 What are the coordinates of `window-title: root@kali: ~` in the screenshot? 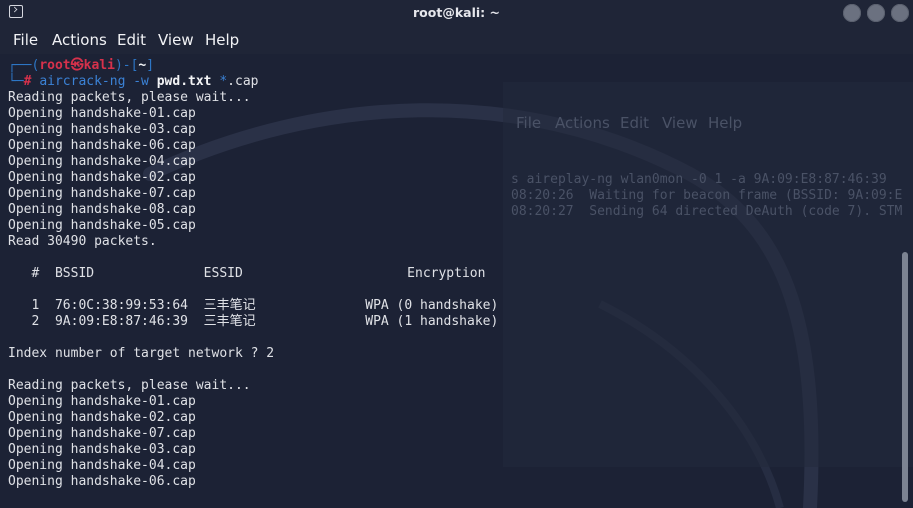 It's located at (456, 12).